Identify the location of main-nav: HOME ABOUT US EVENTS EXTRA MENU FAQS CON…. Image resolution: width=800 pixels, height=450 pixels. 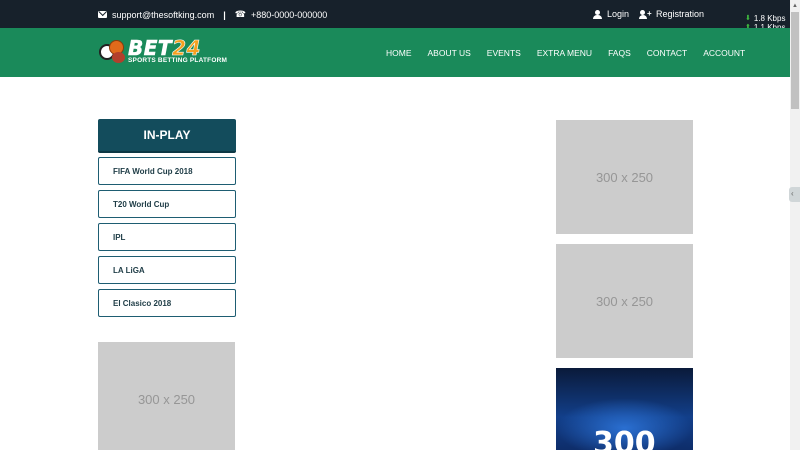
(565, 53).